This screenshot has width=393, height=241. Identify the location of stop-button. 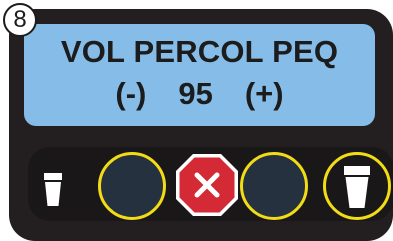
(207, 185).